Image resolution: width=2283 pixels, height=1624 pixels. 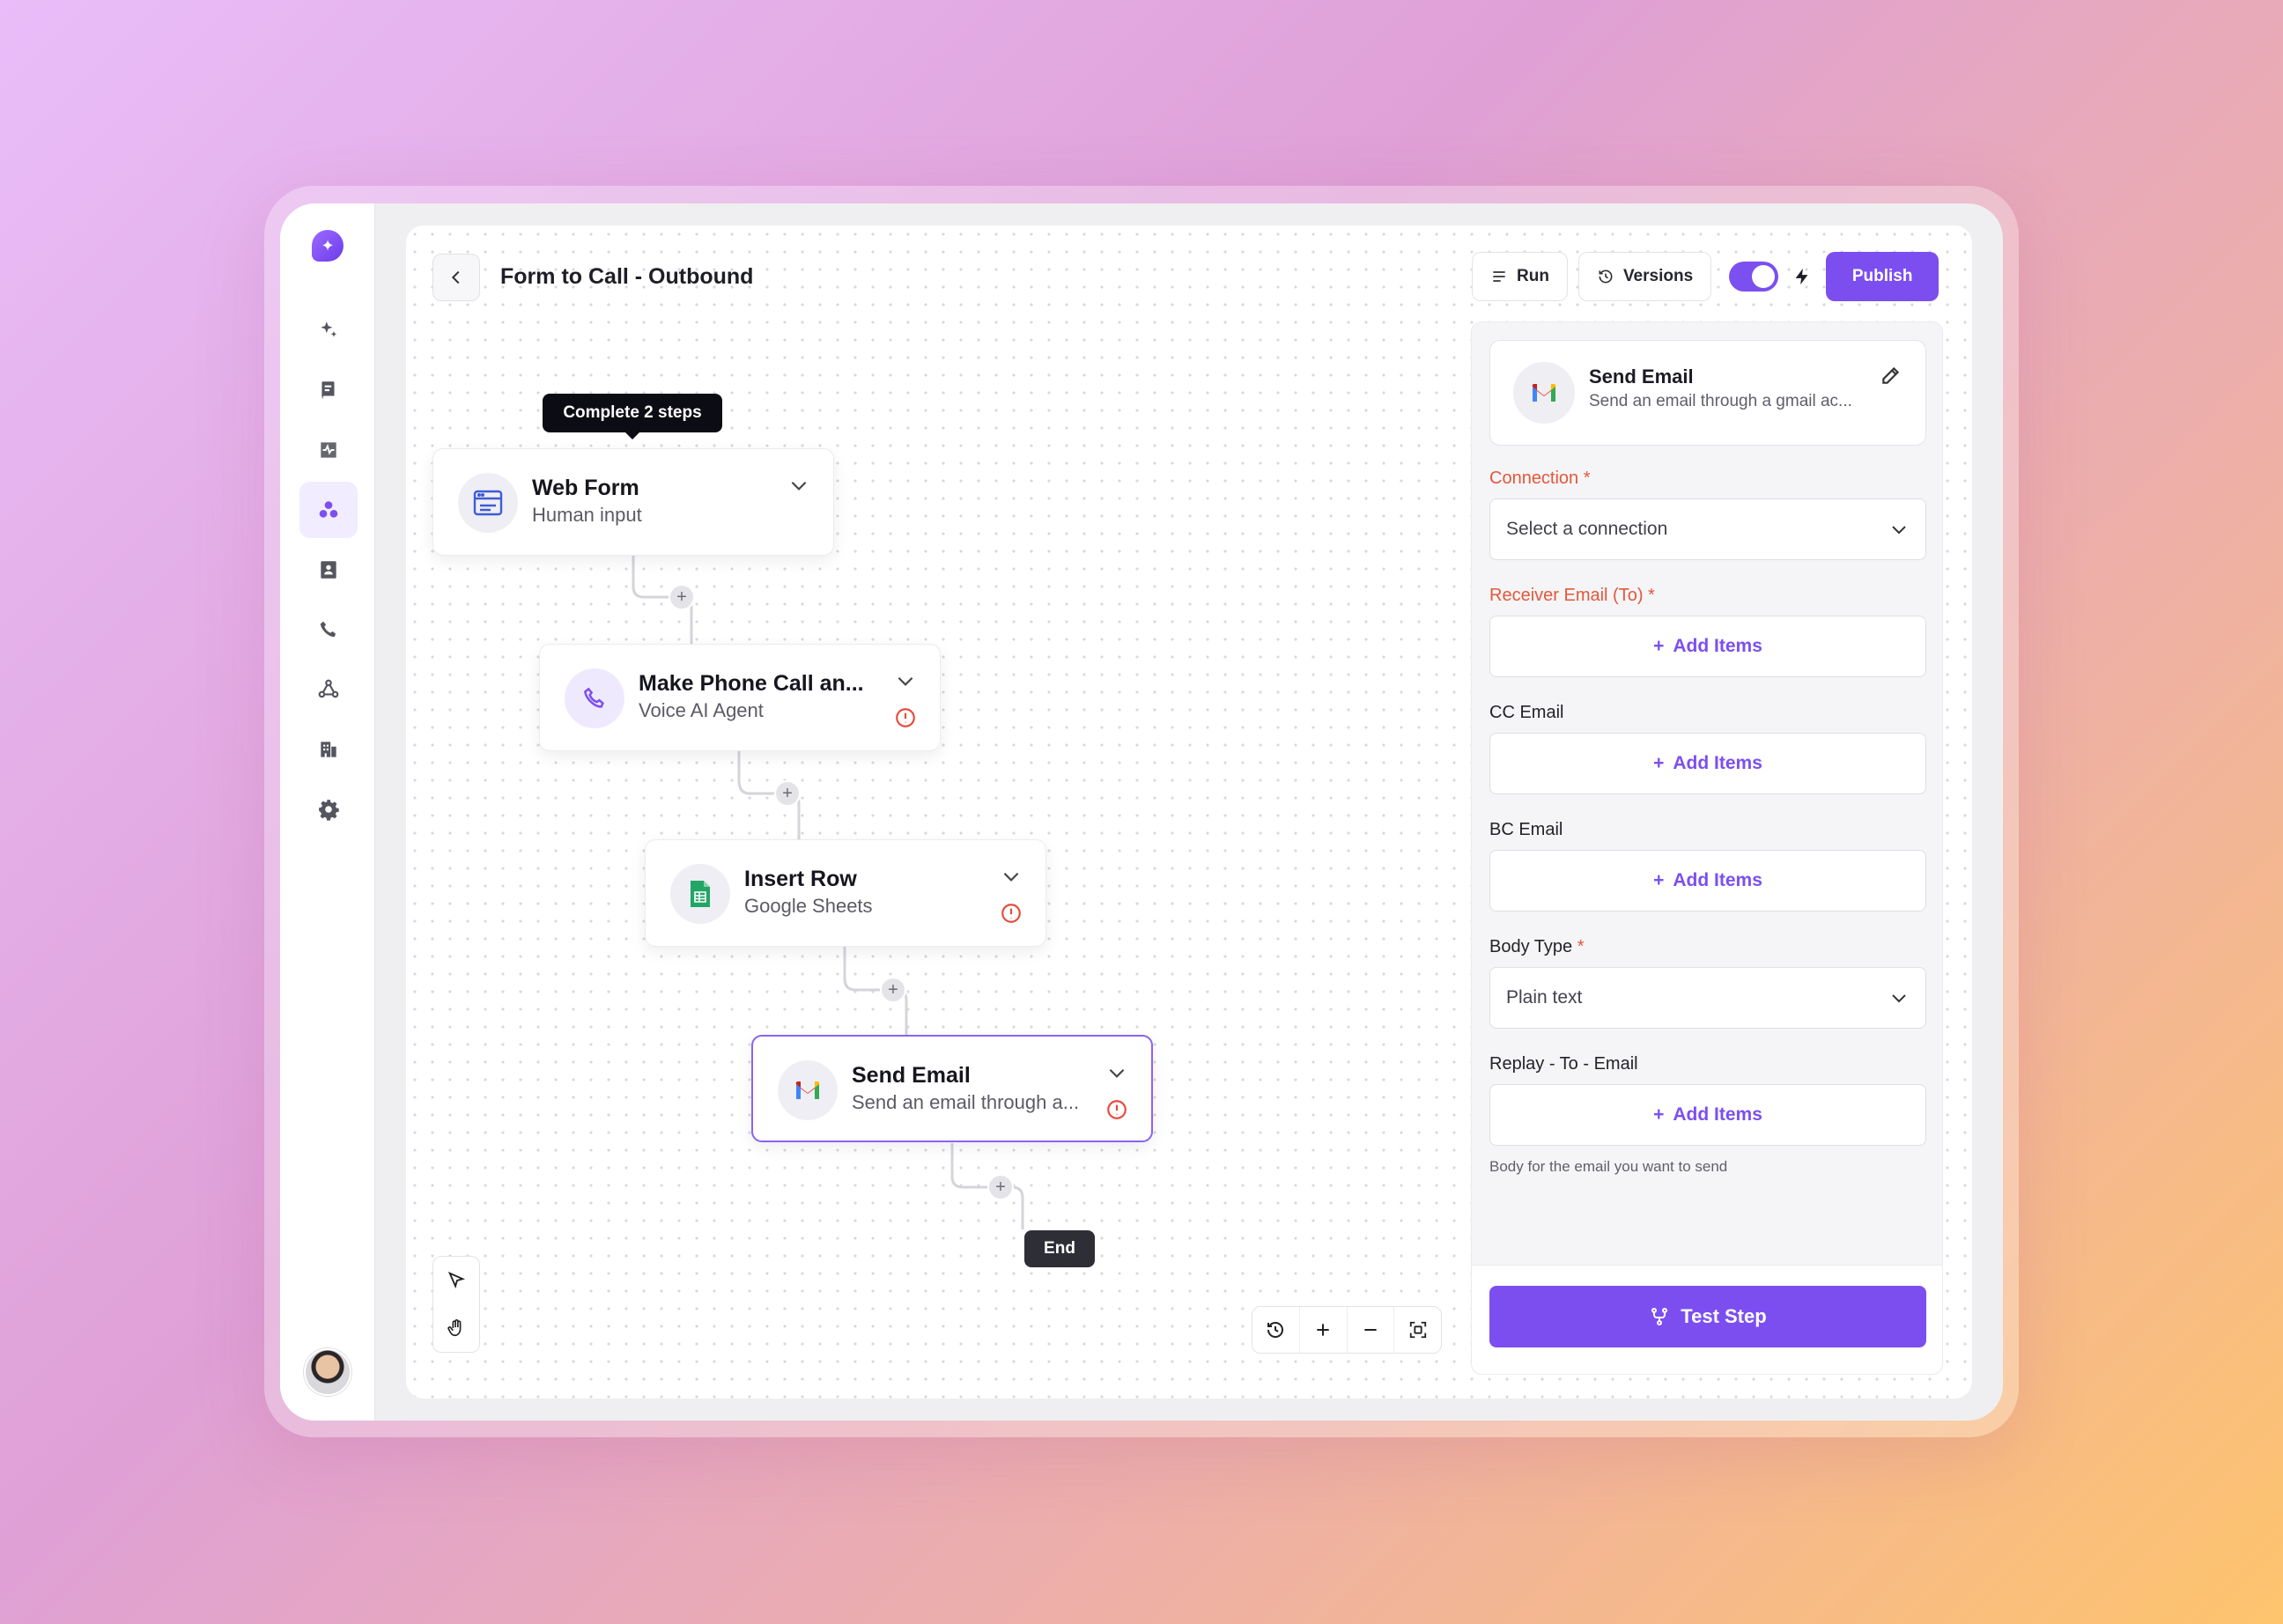 I want to click on page-title: Form to Call - Outbound, so click(x=627, y=276).